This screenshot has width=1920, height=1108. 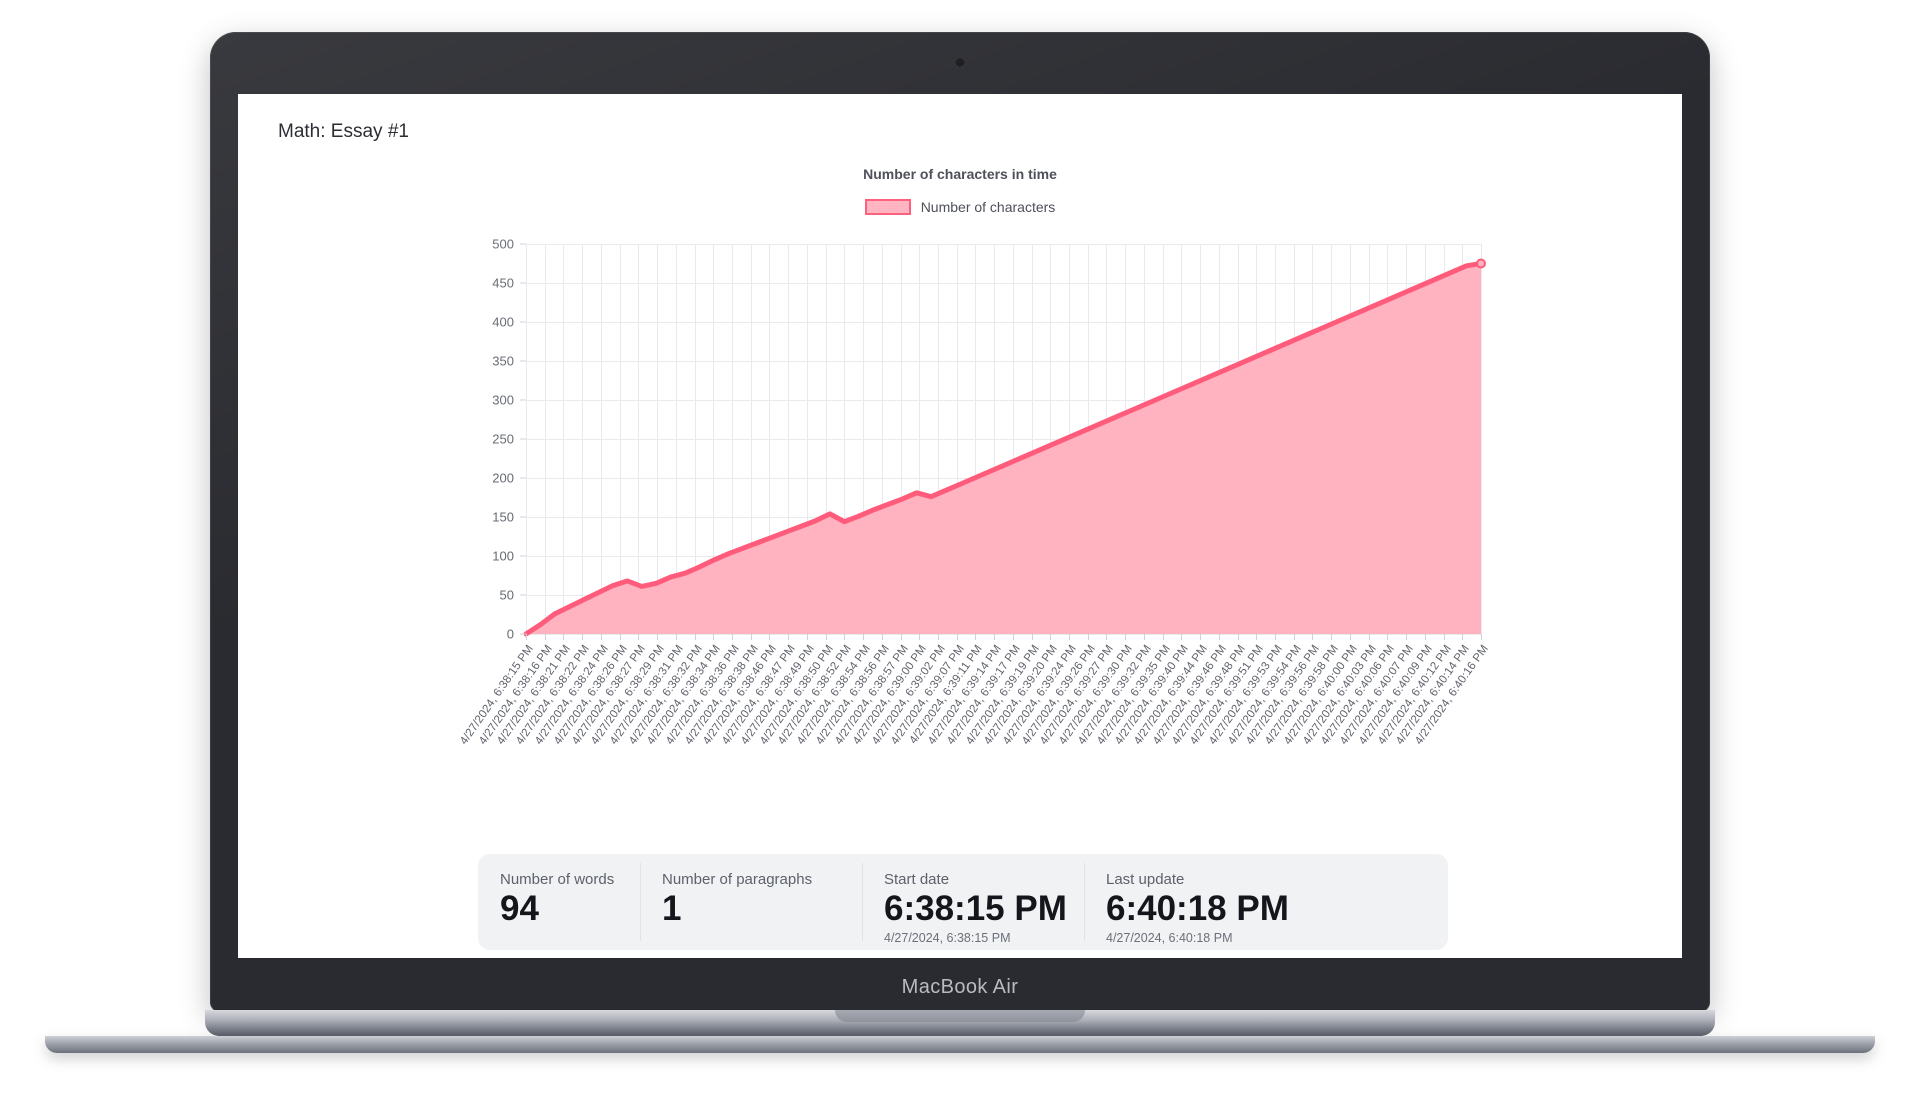 I want to click on stat-card-subtext: 4/27/2024, 6:40:18 PM, so click(x=1169, y=937).